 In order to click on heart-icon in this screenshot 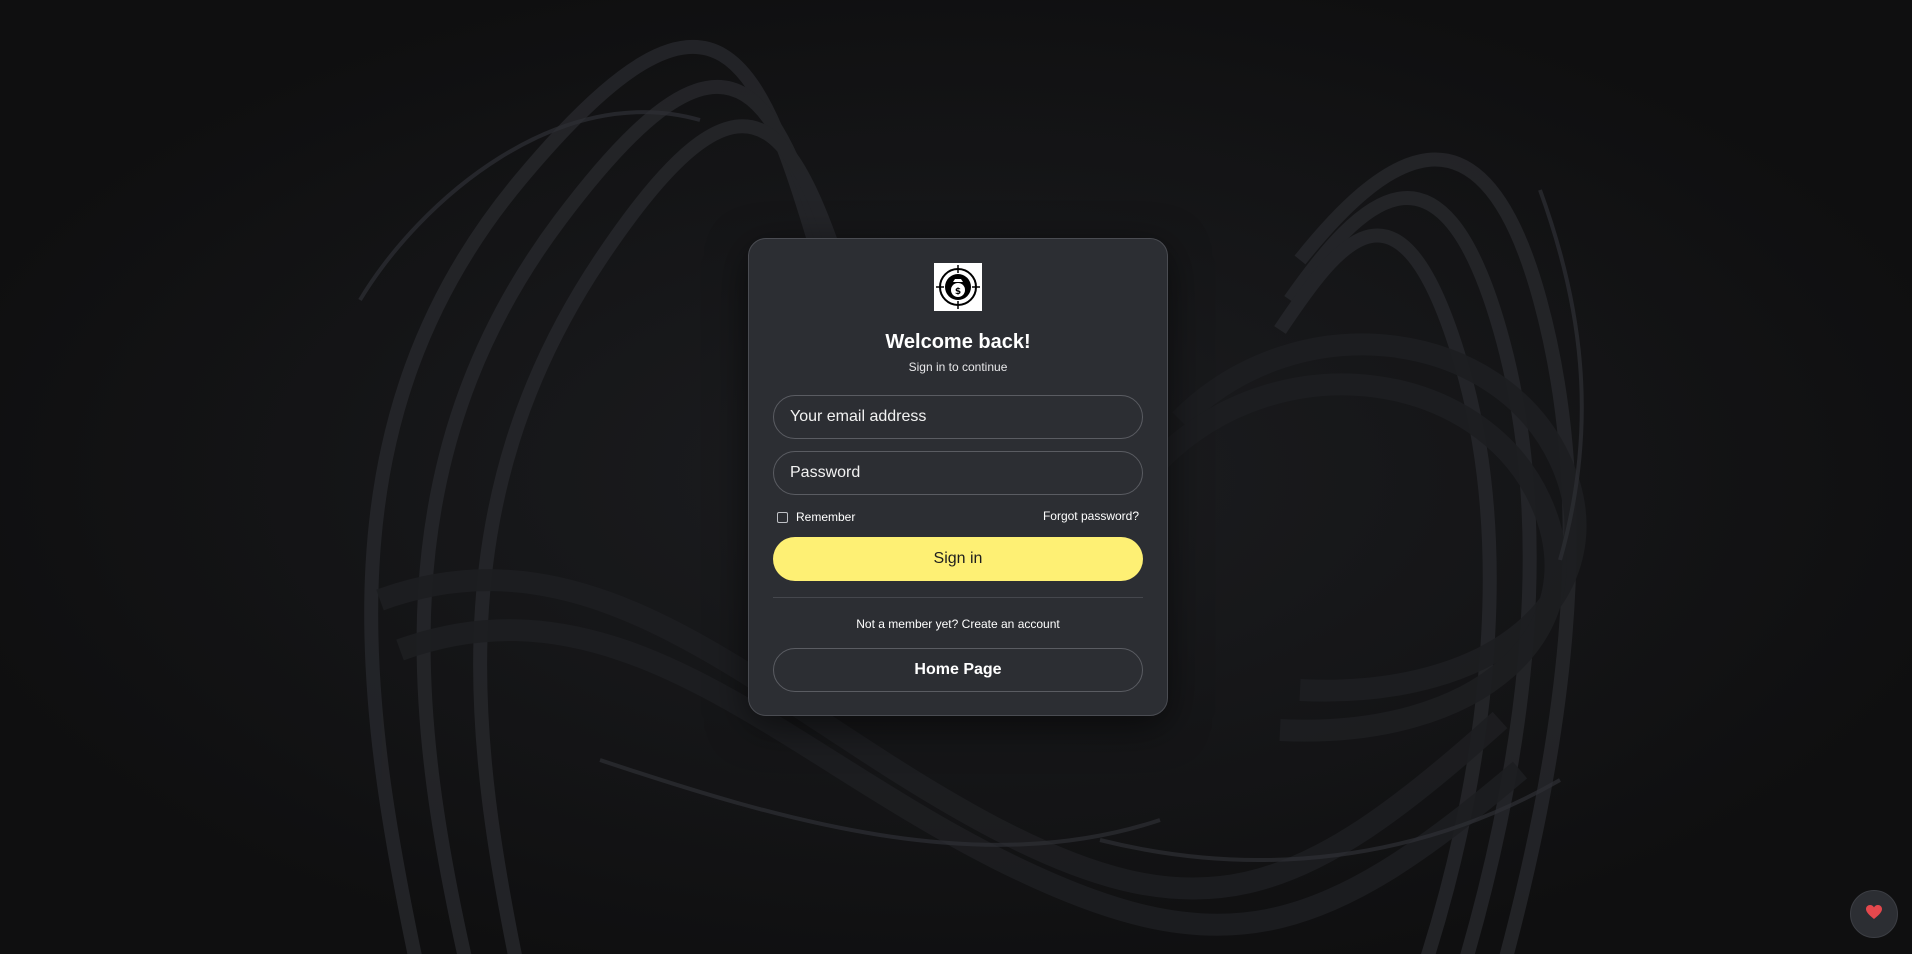, I will do `click(1874, 914)`.